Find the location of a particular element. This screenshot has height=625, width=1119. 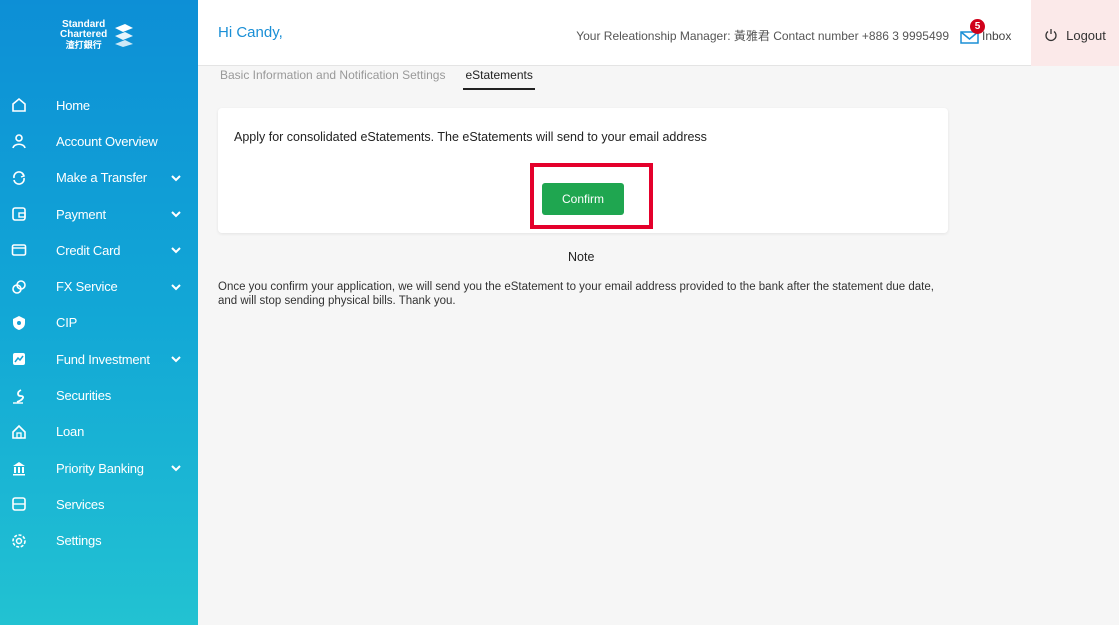

sidebar-item-settings: Settings is located at coordinates (99, 541).